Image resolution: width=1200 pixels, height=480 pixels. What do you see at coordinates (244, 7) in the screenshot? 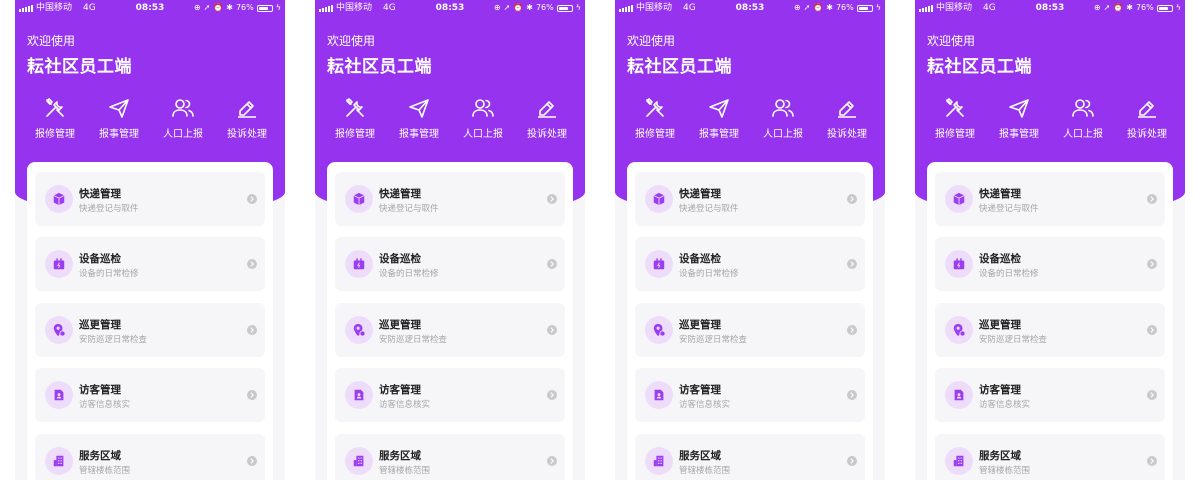
I see `battery-percent: 76%` at bounding box center [244, 7].